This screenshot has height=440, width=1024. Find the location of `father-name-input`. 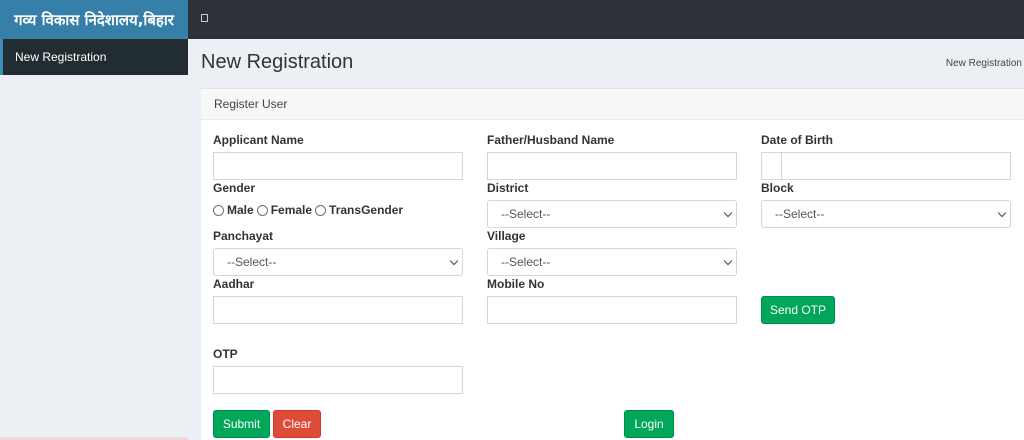

father-name-input is located at coordinates (612, 166).